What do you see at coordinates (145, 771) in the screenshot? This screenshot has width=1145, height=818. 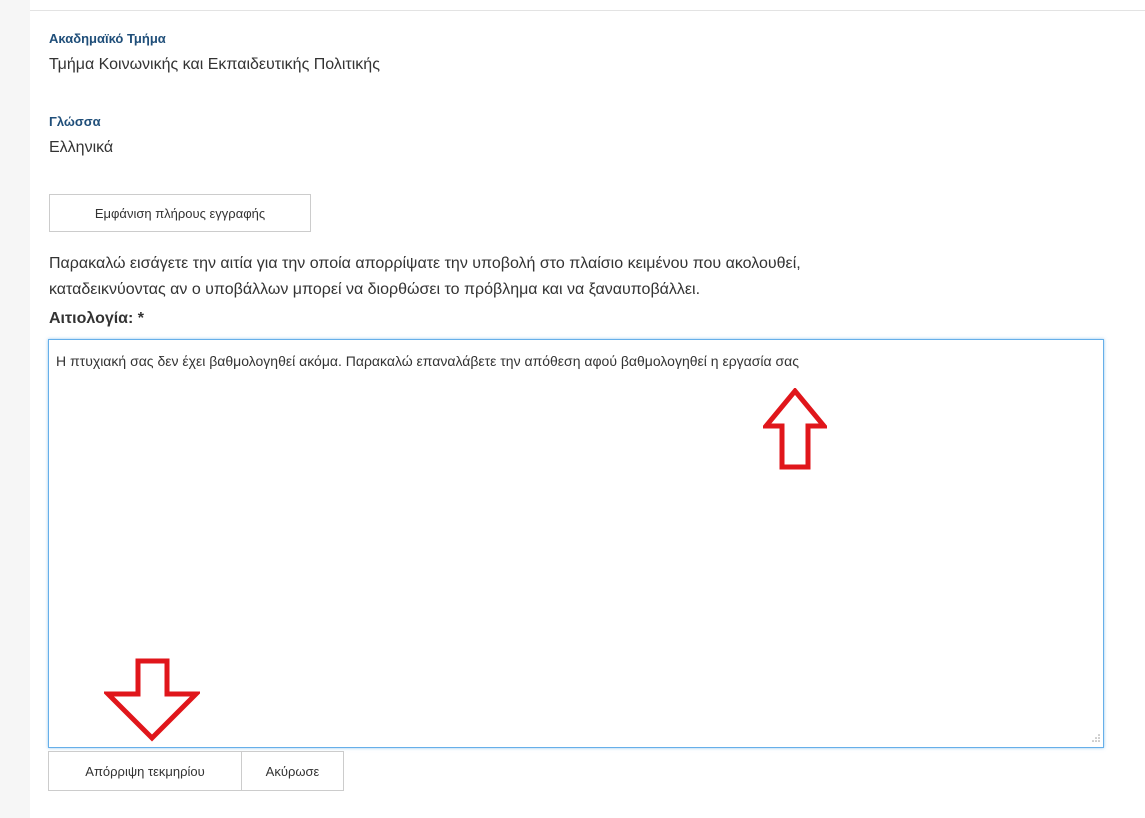 I see `reject-item-button: Απόρριψη τεκμηρίου` at bounding box center [145, 771].